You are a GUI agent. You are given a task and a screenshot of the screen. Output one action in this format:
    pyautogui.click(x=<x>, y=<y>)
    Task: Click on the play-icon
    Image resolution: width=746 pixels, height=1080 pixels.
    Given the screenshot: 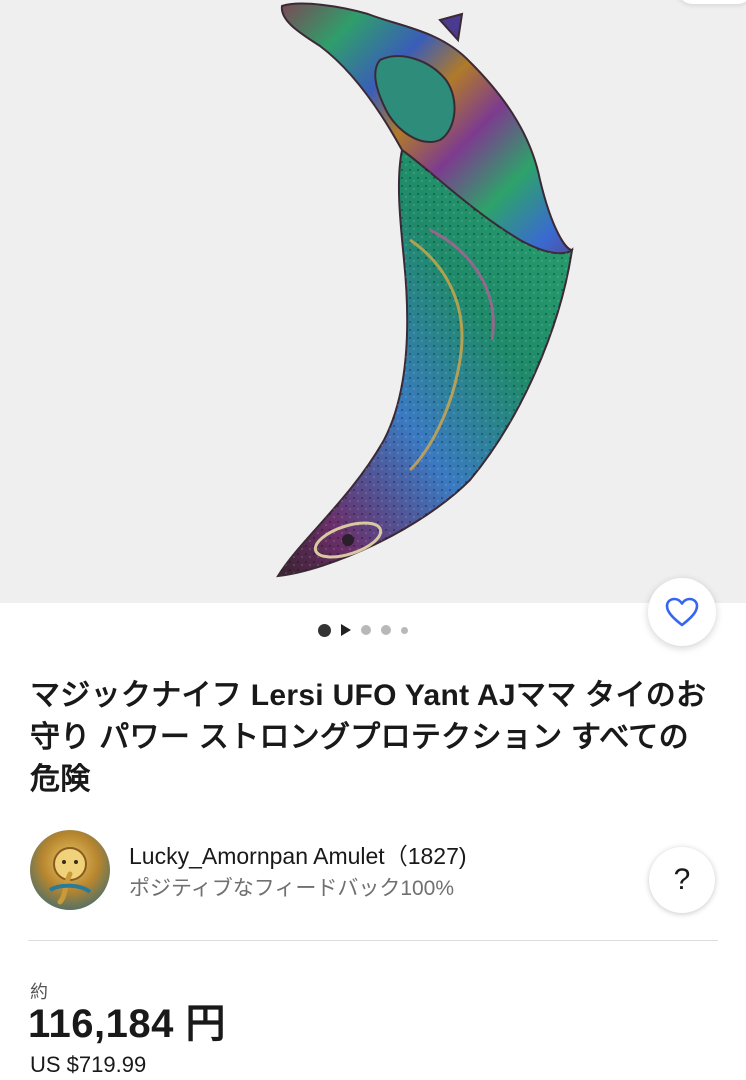 What is the action you would take?
    pyautogui.click(x=346, y=630)
    